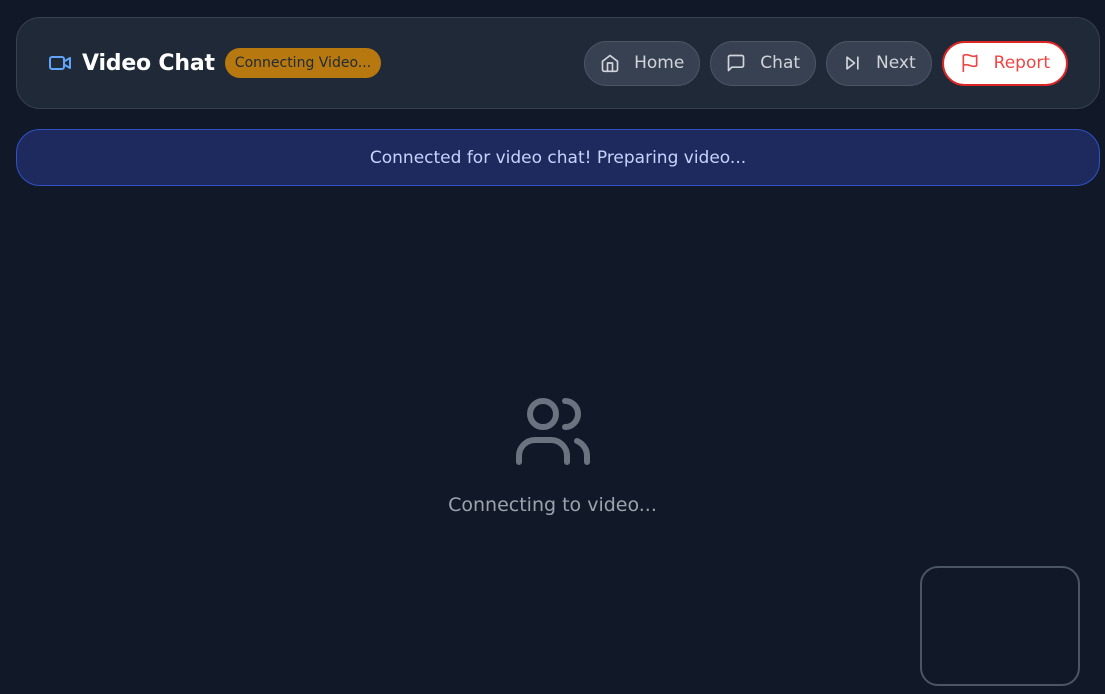 This screenshot has height=694, width=1105. Describe the element at coordinates (736, 63) in the screenshot. I see `message-square-icon` at that location.